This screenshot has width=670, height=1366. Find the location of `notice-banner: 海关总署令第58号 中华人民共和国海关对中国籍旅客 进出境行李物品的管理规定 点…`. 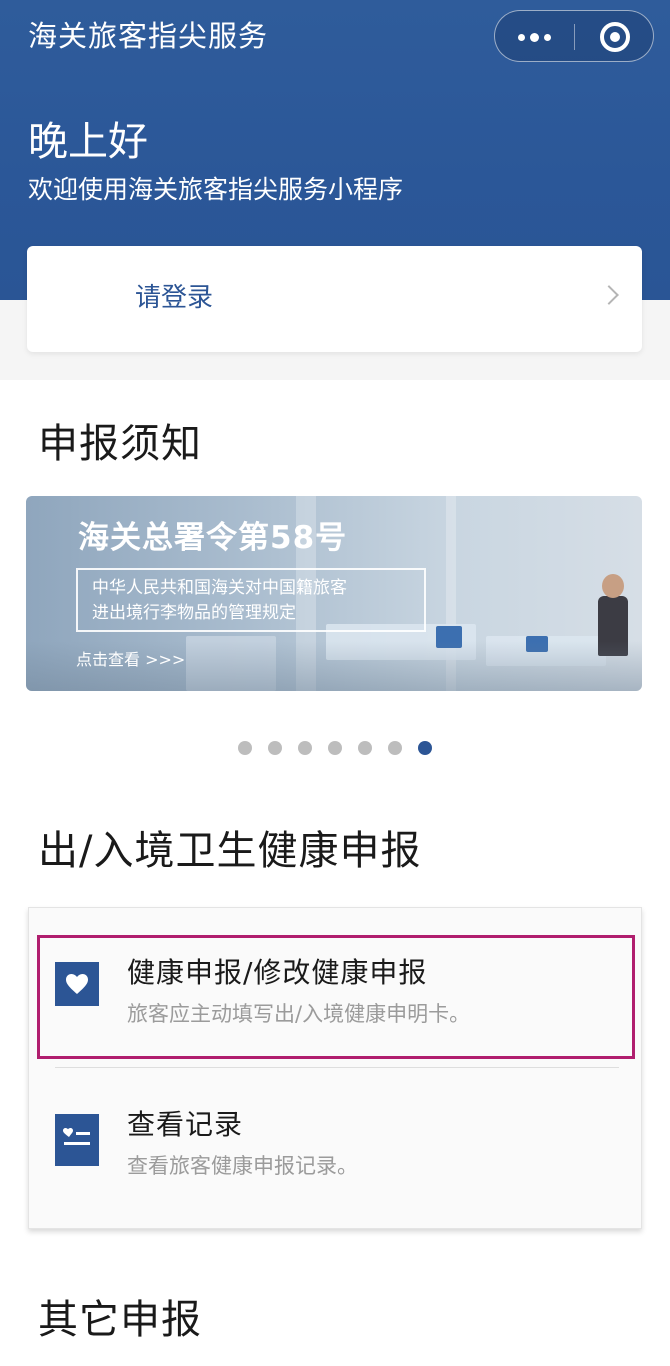

notice-banner: 海关总署令第58号 中华人民共和国海关对中国籍旅客 进出境行李物品的管理规定 点… is located at coordinates (334, 593).